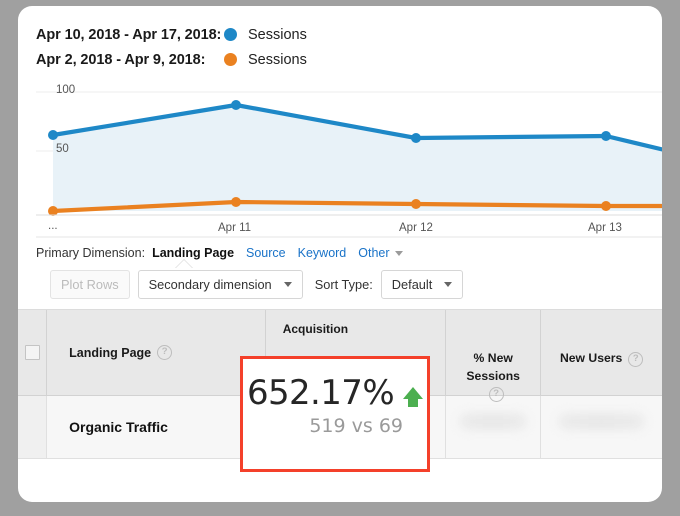 The image size is (680, 516). Describe the element at coordinates (413, 397) in the screenshot. I see `arrow-up-icon` at that location.